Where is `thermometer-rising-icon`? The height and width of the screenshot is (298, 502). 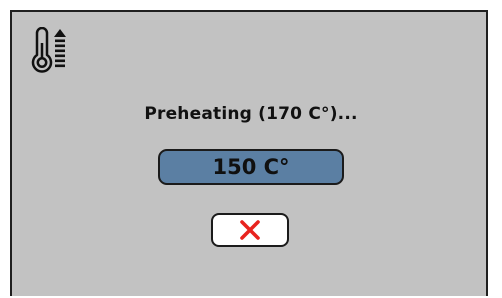 thermometer-rising-icon is located at coordinates (48, 50).